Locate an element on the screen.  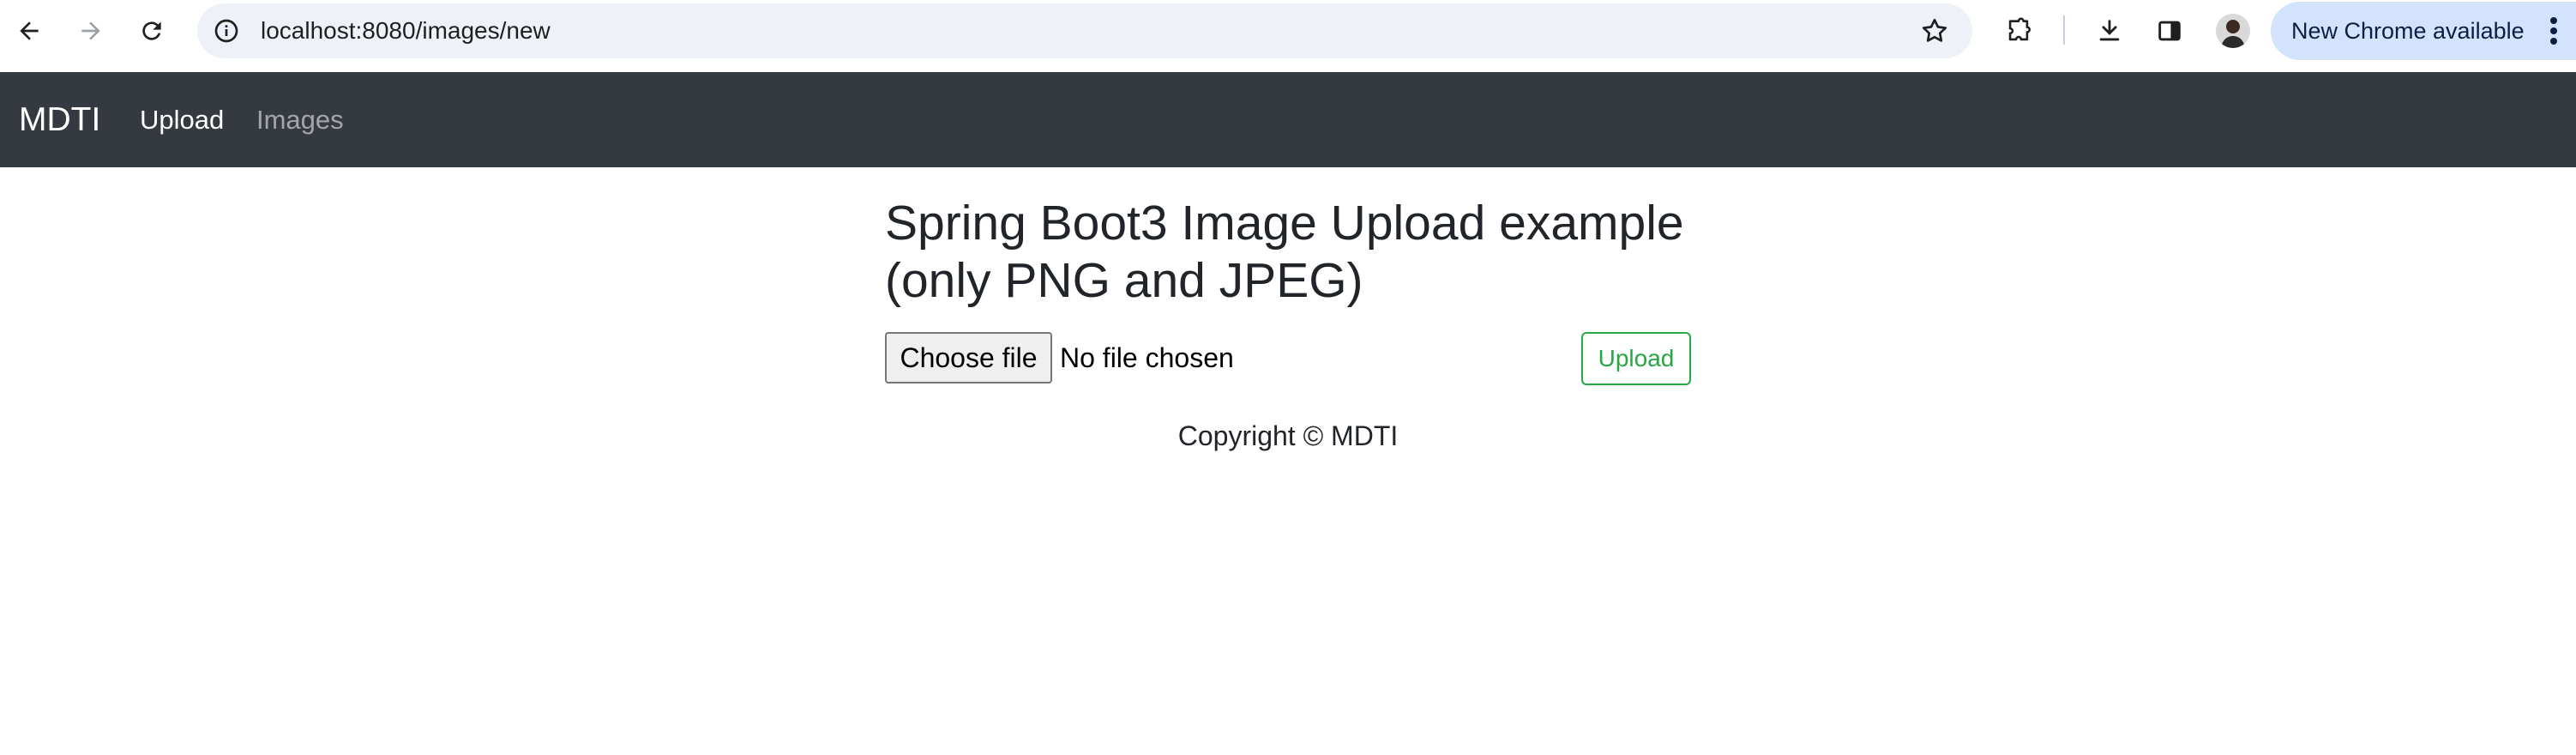
app-navbar: MDTI Upload Images is located at coordinates (1288, 119).